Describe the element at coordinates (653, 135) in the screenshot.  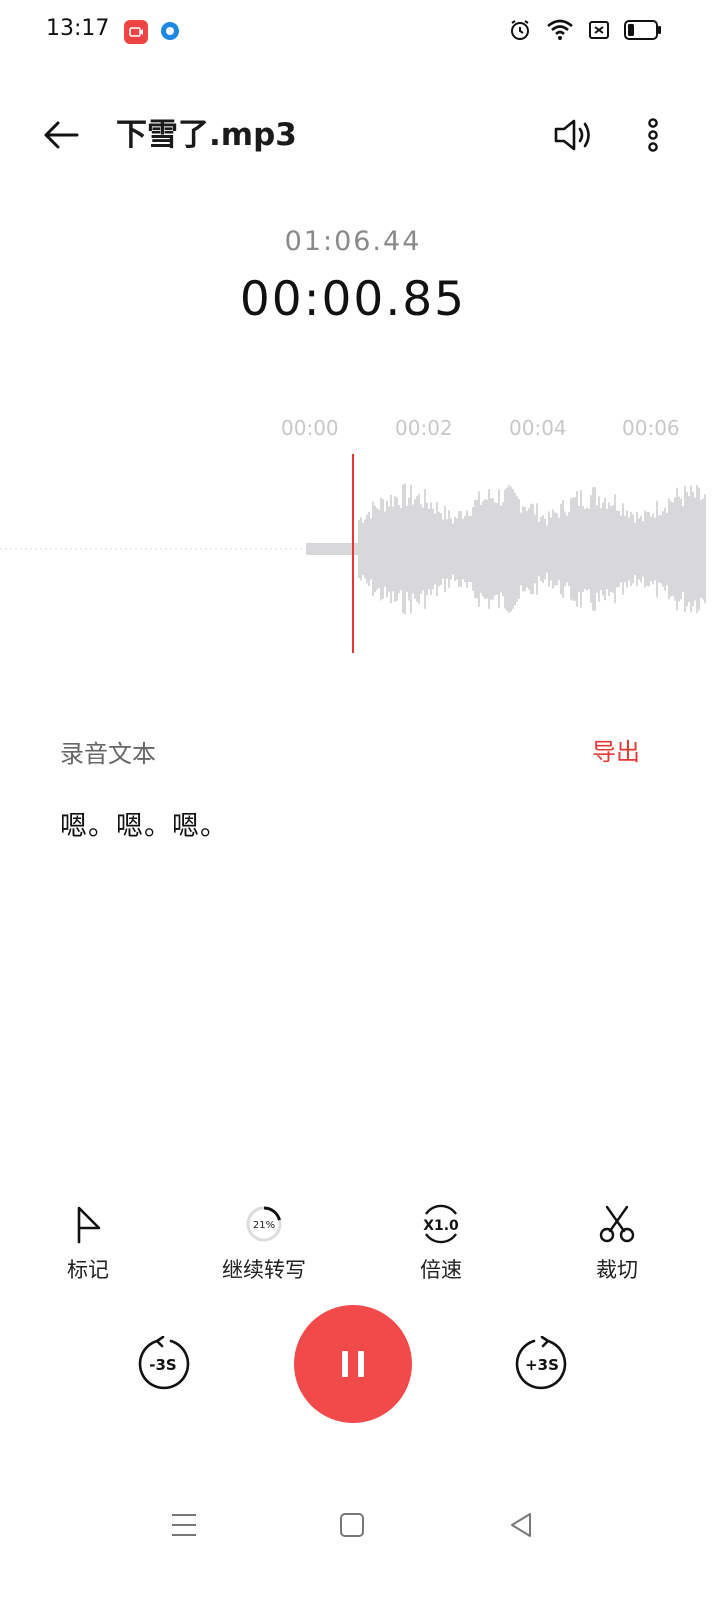
I see `more-options-button` at that location.